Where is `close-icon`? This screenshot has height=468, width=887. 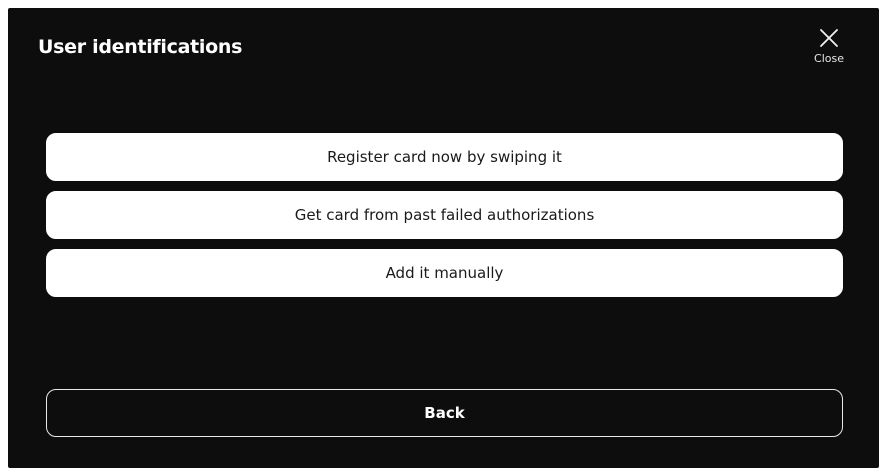
close-icon is located at coordinates (829, 38).